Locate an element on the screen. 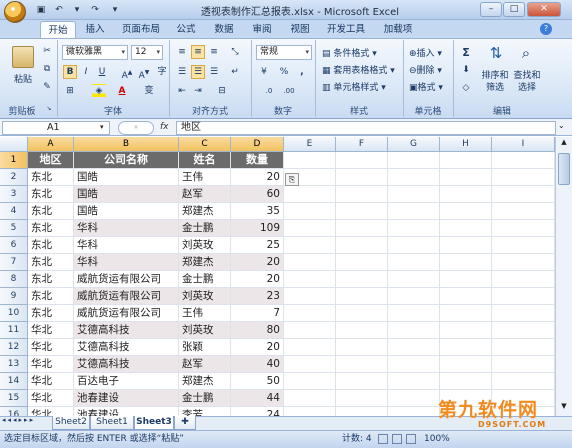  data-cell: 20 is located at coordinates (257, 279).